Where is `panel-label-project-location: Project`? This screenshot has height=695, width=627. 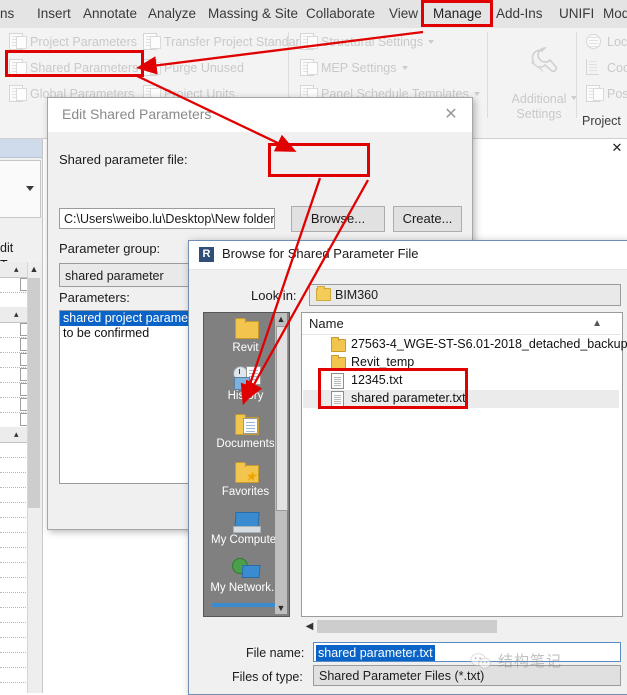
panel-label-project-location: Project is located at coordinates (601, 121).